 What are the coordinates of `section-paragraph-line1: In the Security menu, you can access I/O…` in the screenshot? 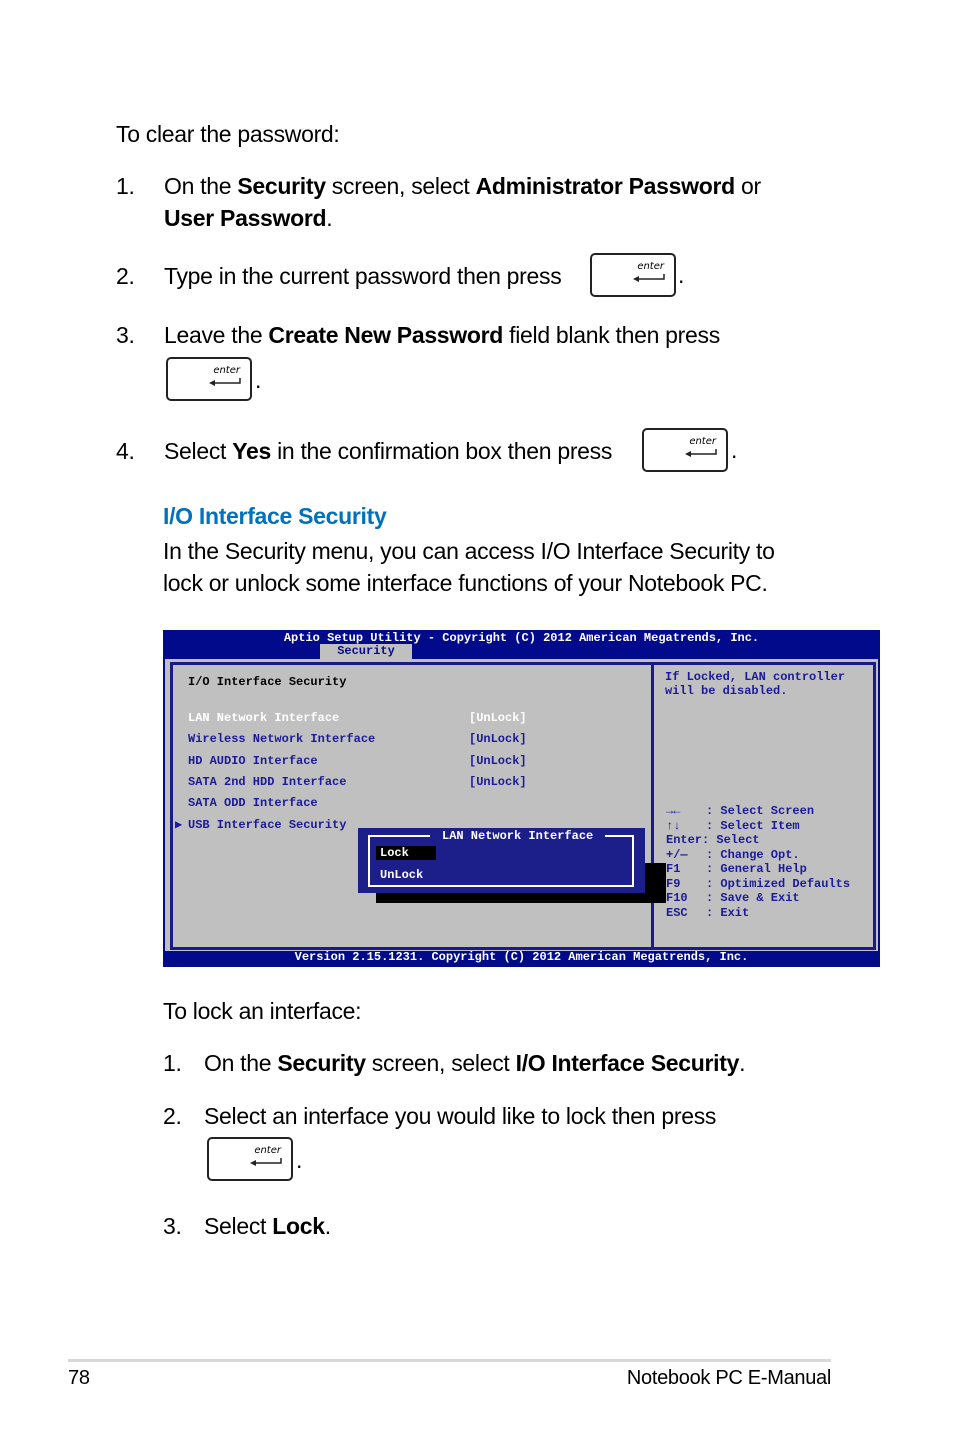 It's located at (469, 551).